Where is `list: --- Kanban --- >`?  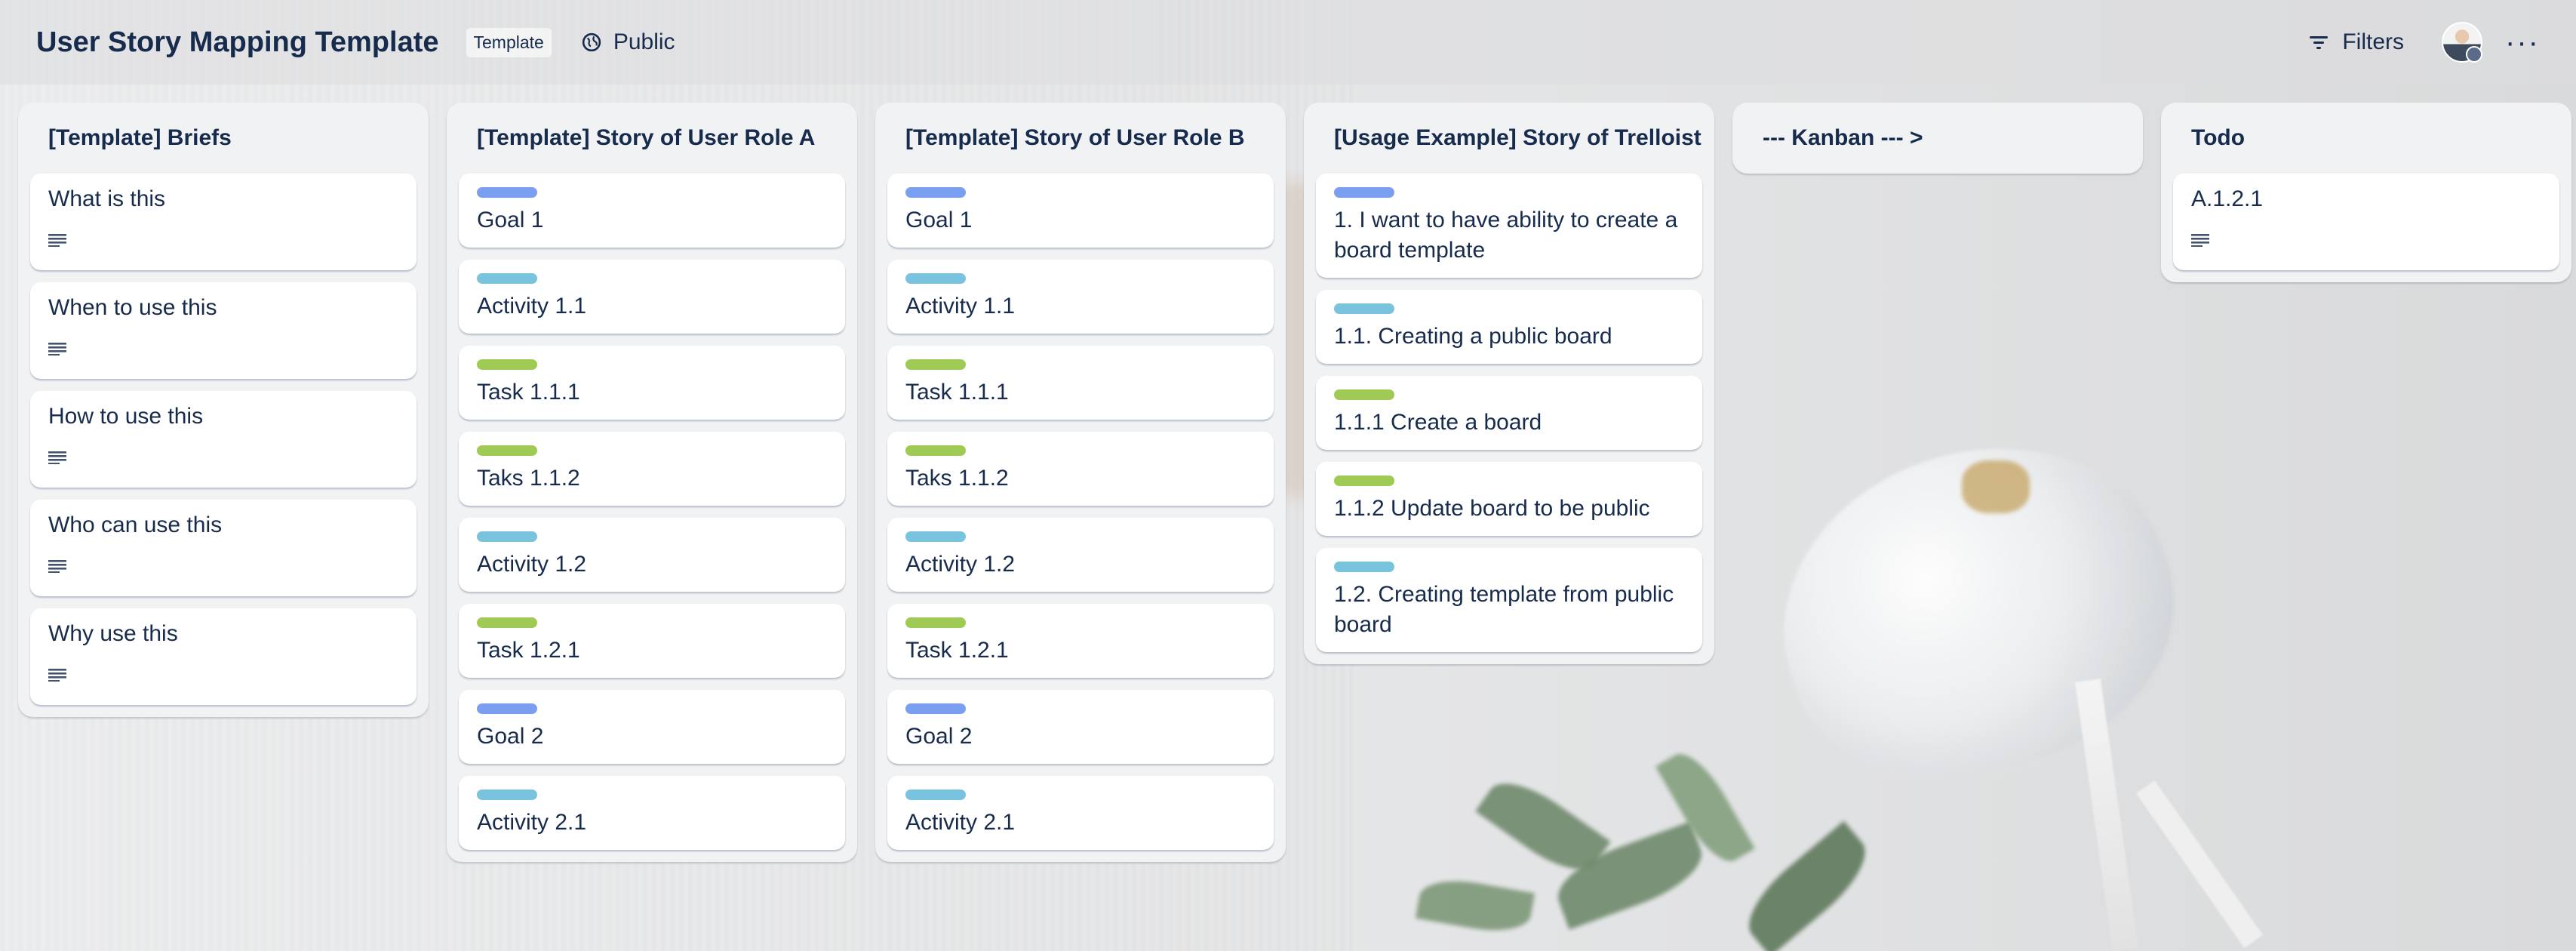
list: --- Kanban --- > is located at coordinates (1937, 138).